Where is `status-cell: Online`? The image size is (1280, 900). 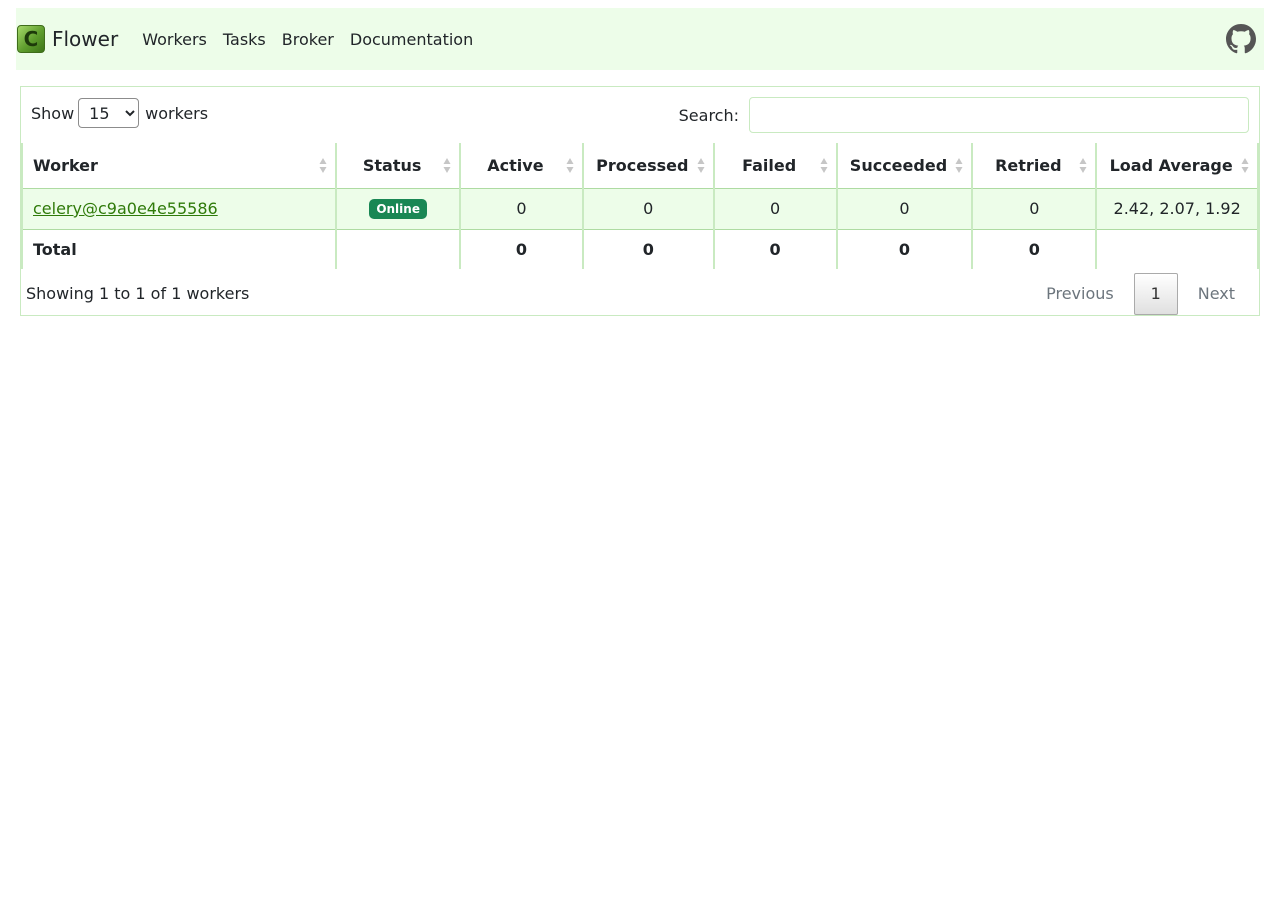
status-cell: Online is located at coordinates (398, 209).